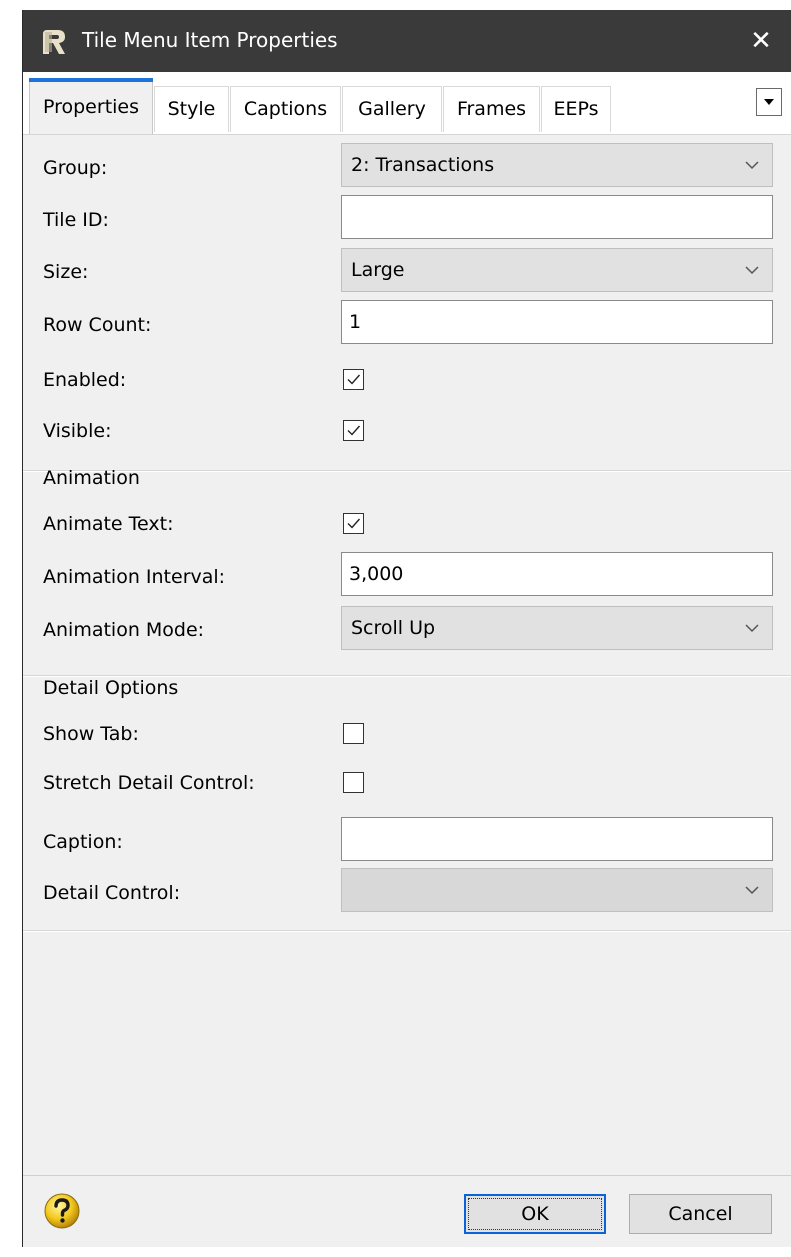 This screenshot has height=1257, width=791. Describe the element at coordinates (91, 478) in the screenshot. I see `animation-section-title: Animation` at that location.